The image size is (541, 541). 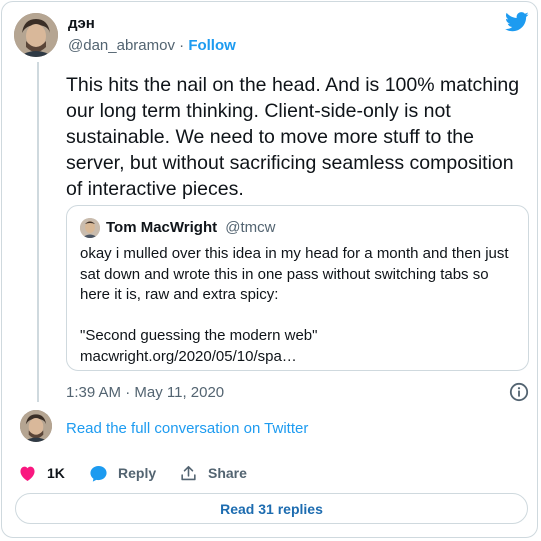 I want to click on share-action: Share, so click(x=213, y=473).